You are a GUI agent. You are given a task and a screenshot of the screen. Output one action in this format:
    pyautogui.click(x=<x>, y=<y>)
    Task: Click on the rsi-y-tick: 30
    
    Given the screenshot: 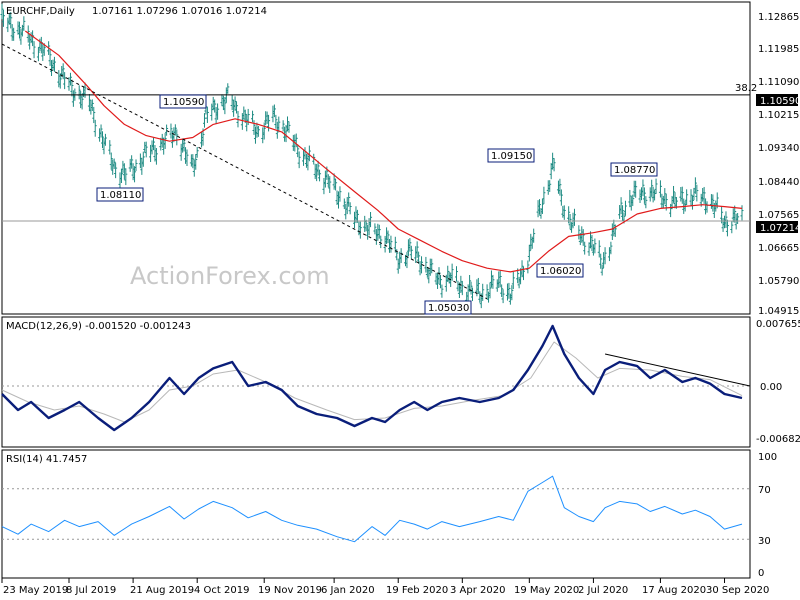 What is the action you would take?
    pyautogui.click(x=764, y=541)
    